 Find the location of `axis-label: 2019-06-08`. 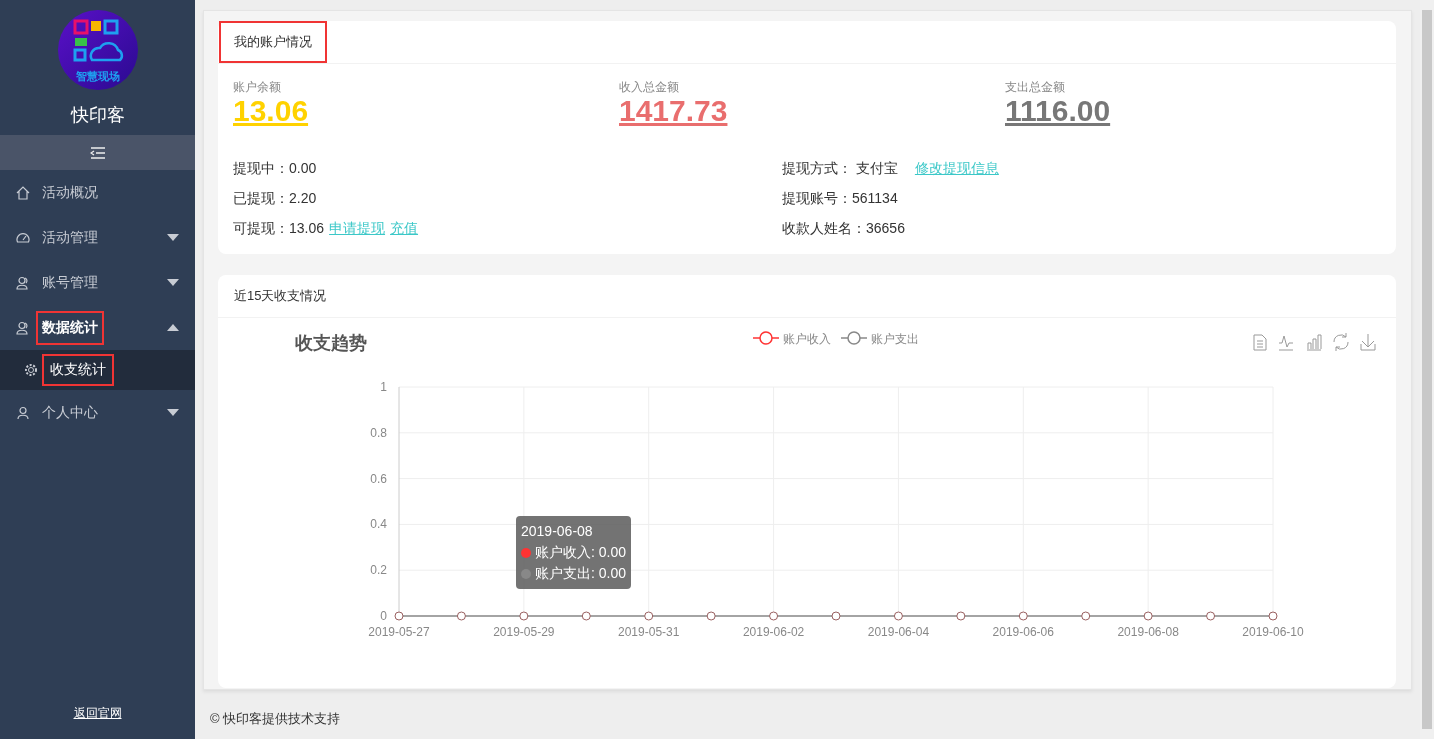

axis-label: 2019-06-08 is located at coordinates (1148, 632).